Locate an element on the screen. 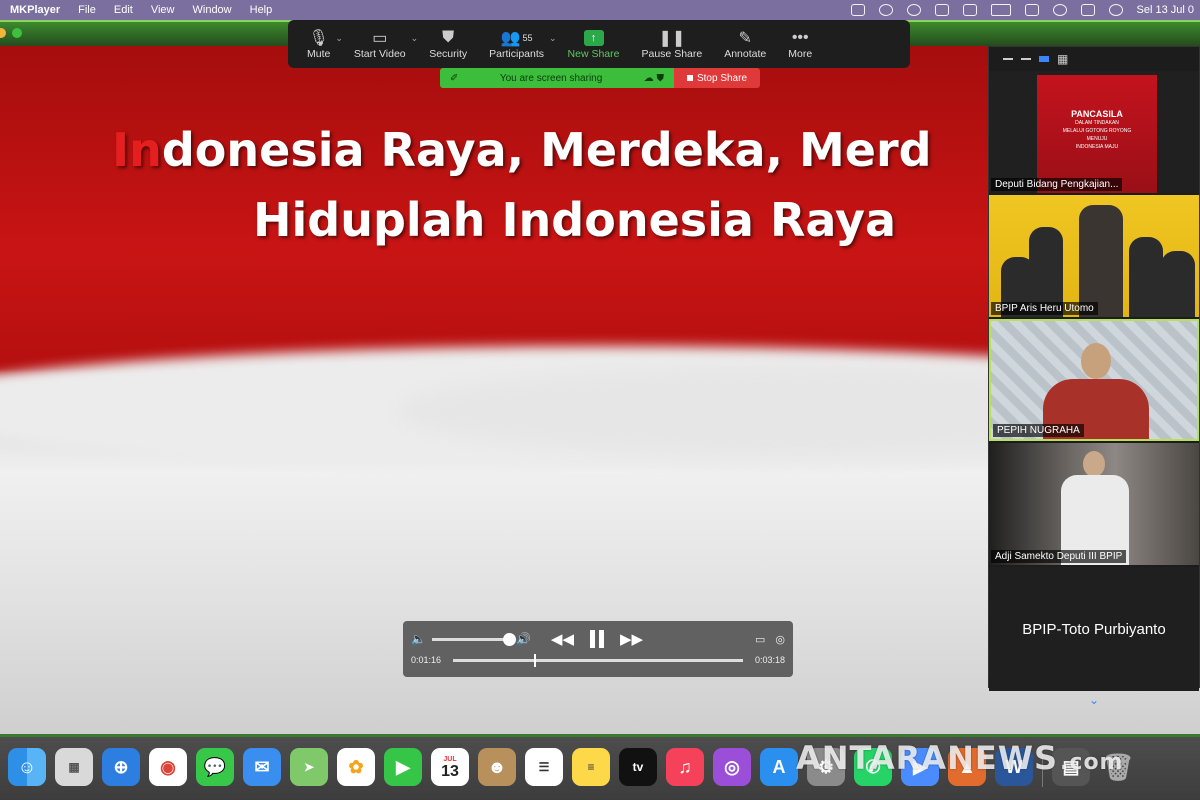 This screenshot has height=800, width=1200. mute-label: Mute is located at coordinates (319, 54).